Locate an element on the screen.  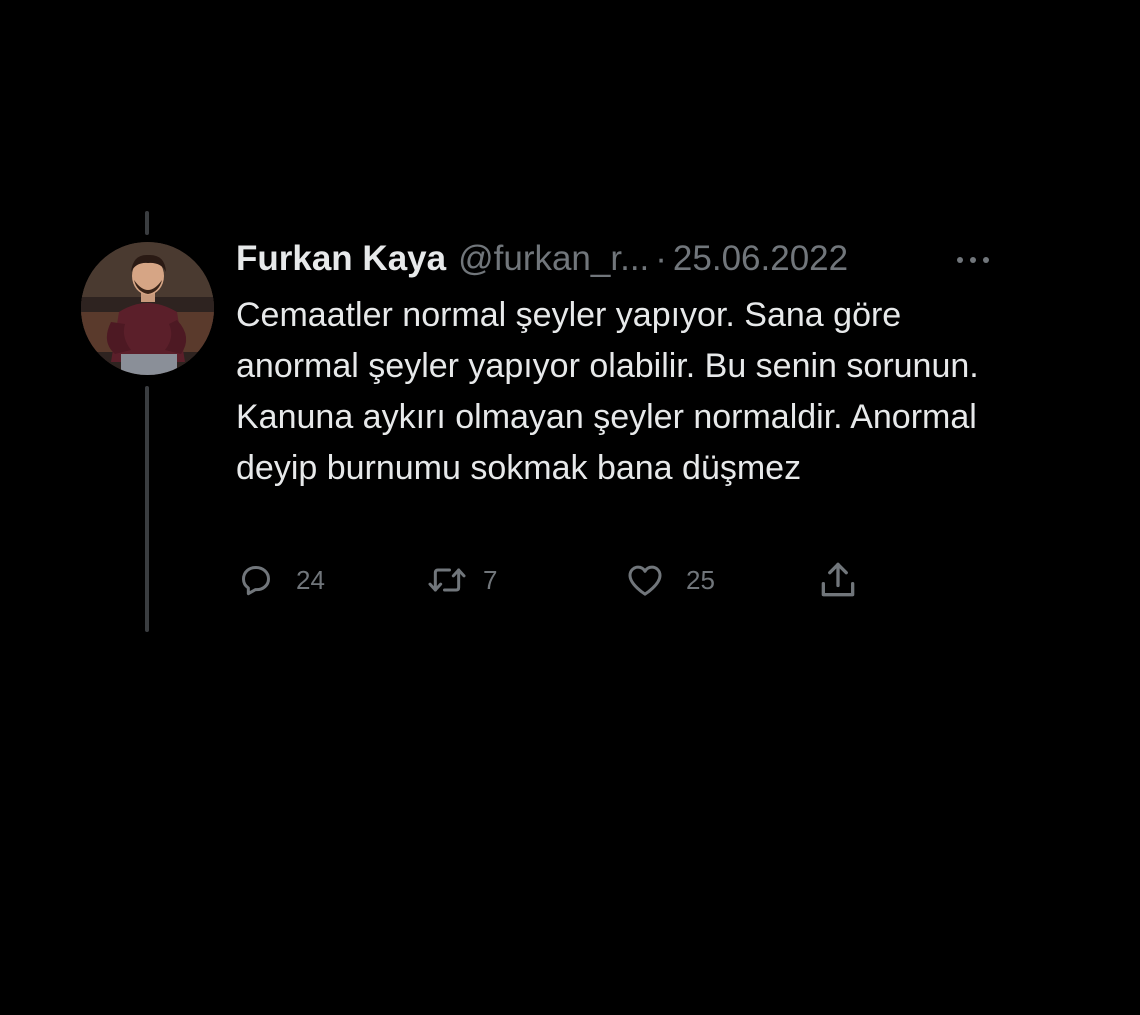
reply-button: 24 is located at coordinates (280, 580).